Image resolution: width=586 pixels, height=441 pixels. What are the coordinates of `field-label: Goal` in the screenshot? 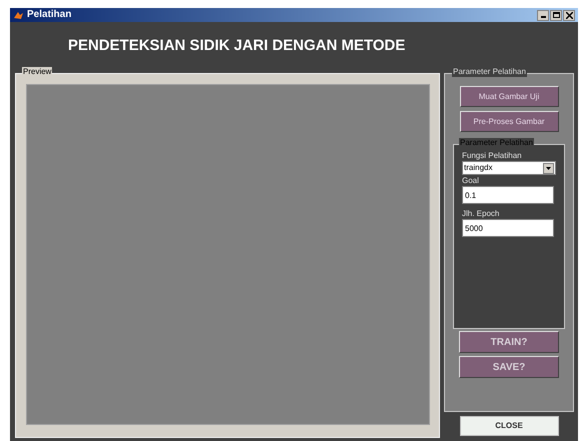 It's located at (471, 181).